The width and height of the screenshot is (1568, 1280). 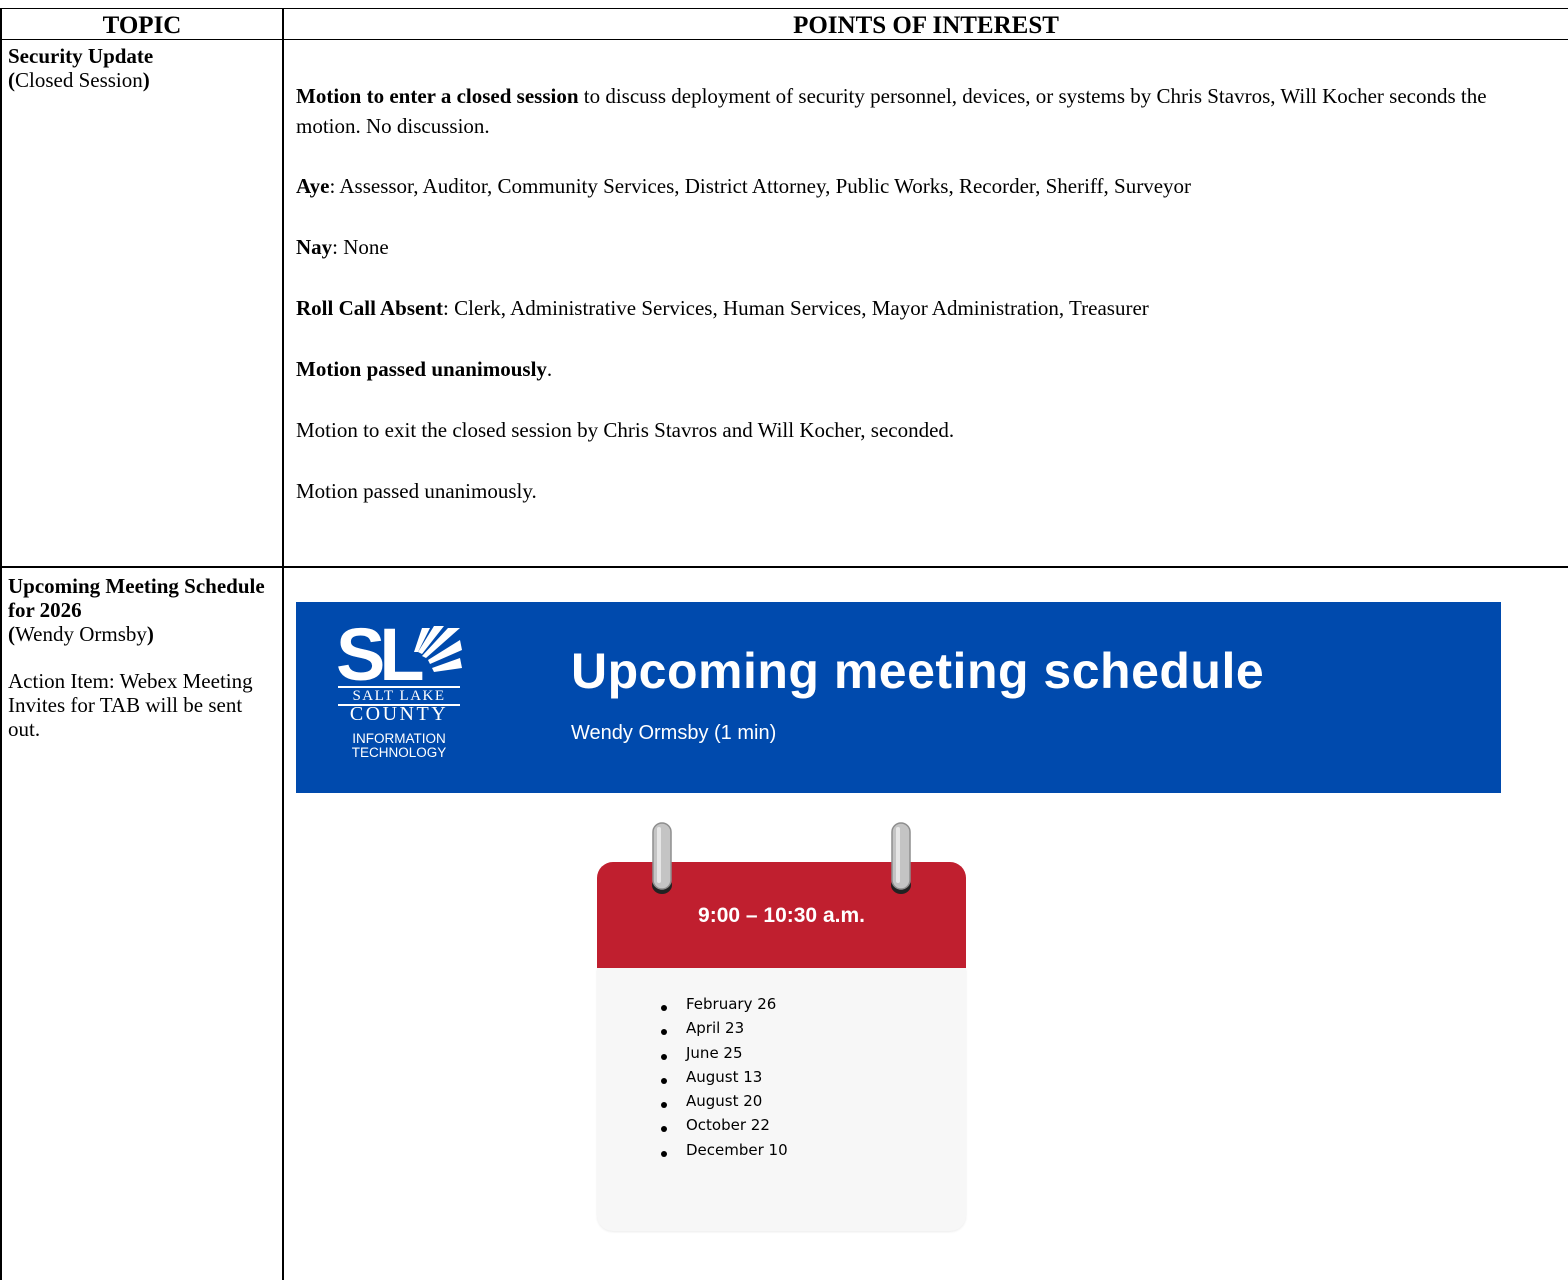 I want to click on table-top-border, so click(x=784, y=8).